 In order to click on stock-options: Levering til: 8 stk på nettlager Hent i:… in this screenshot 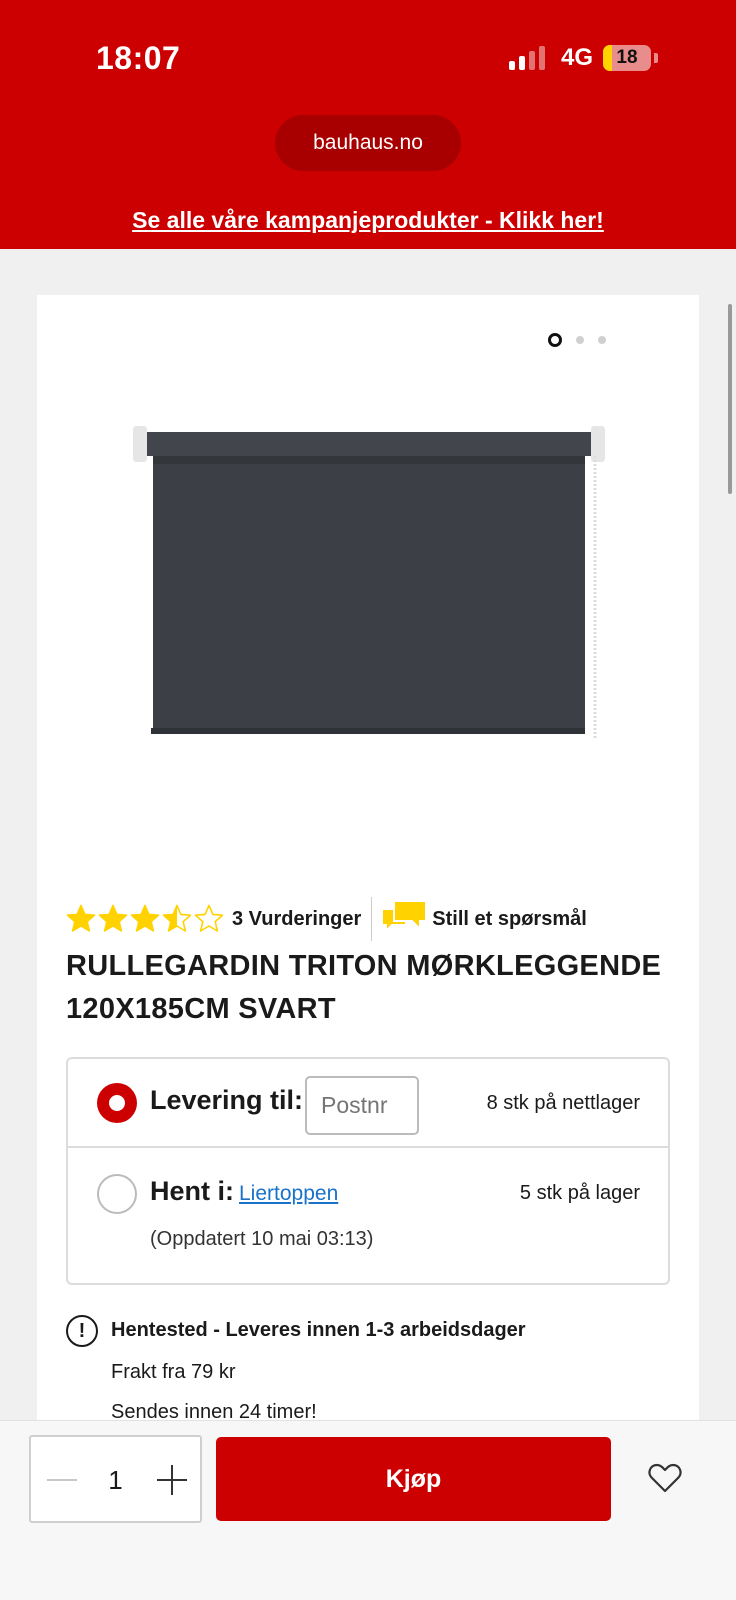, I will do `click(368, 1171)`.